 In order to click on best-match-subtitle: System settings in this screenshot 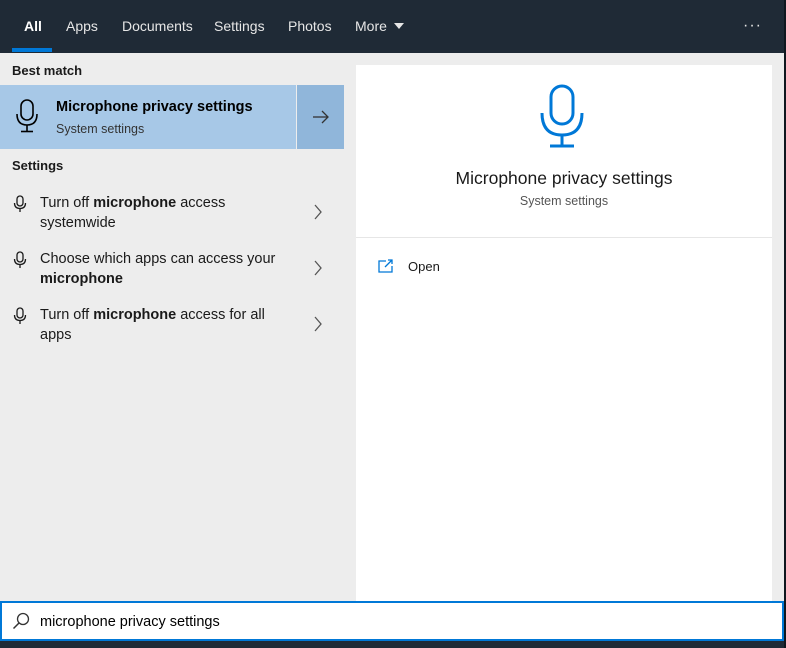, I will do `click(100, 129)`.